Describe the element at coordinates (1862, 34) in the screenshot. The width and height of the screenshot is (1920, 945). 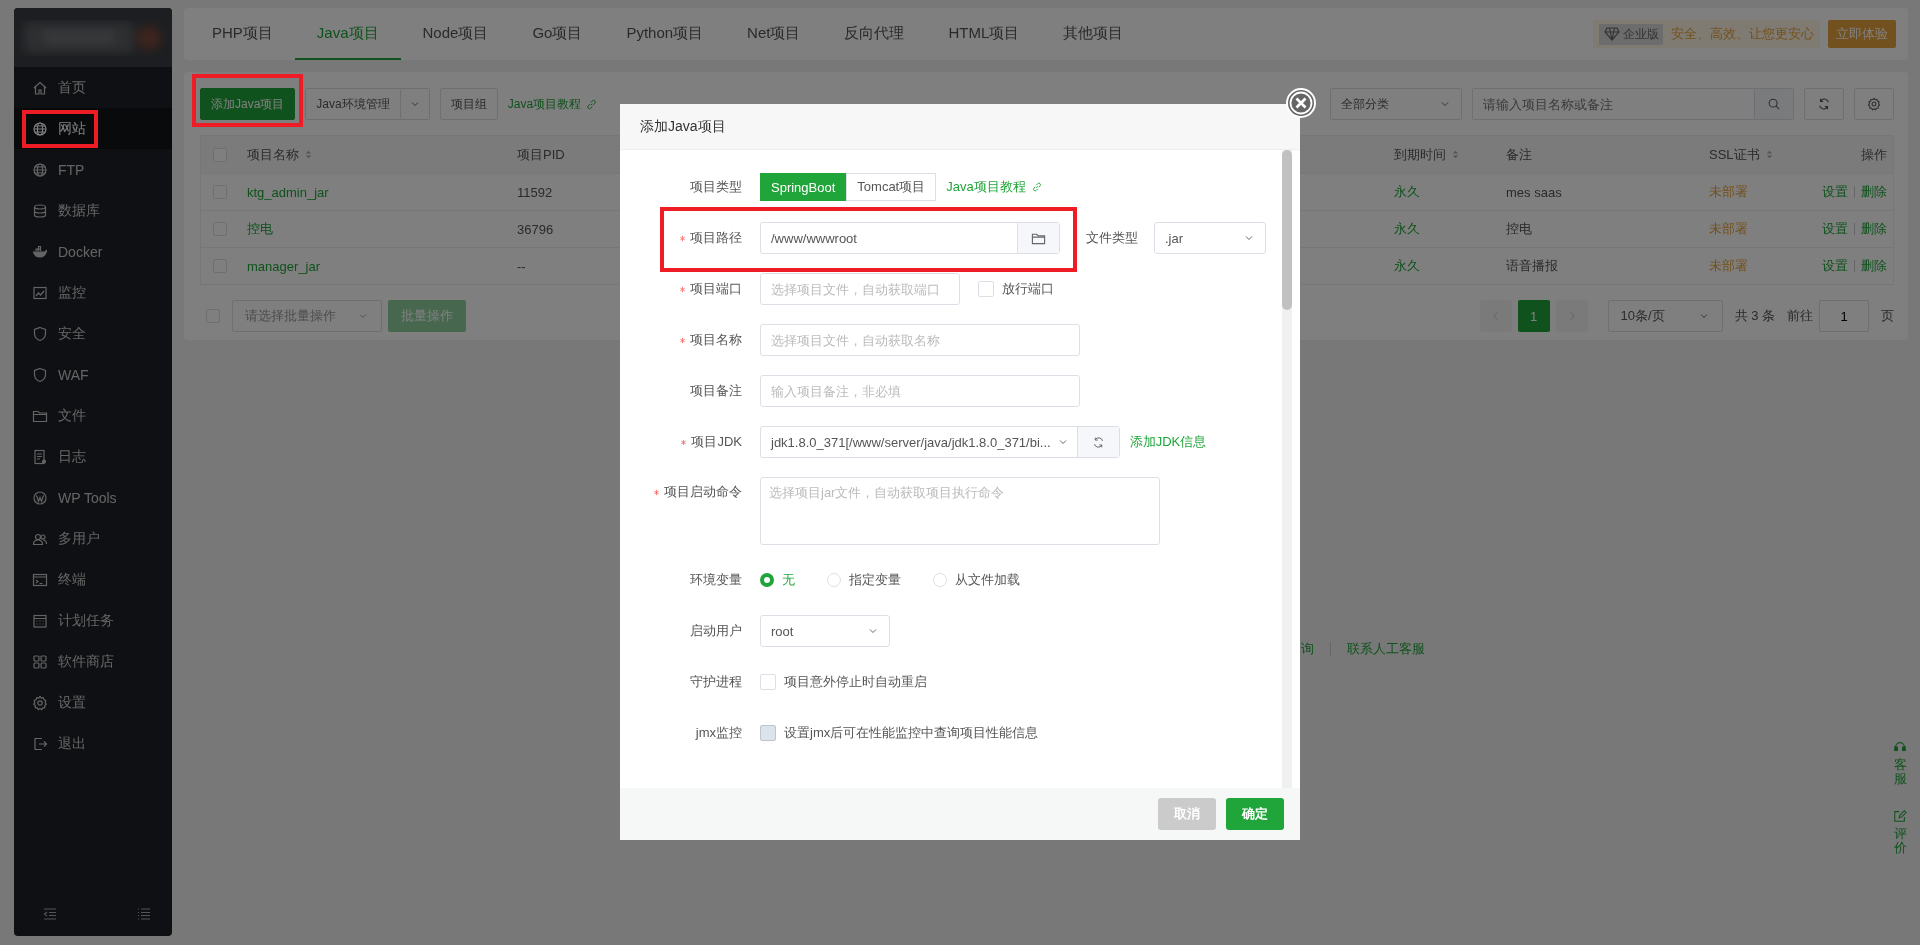
I see `try-button: 立即体验` at that location.